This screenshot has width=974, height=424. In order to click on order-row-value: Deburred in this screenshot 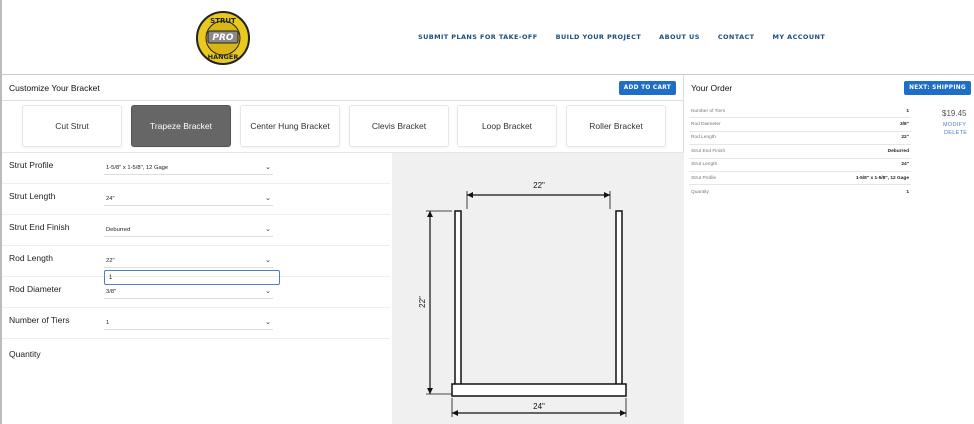, I will do `click(898, 151)`.